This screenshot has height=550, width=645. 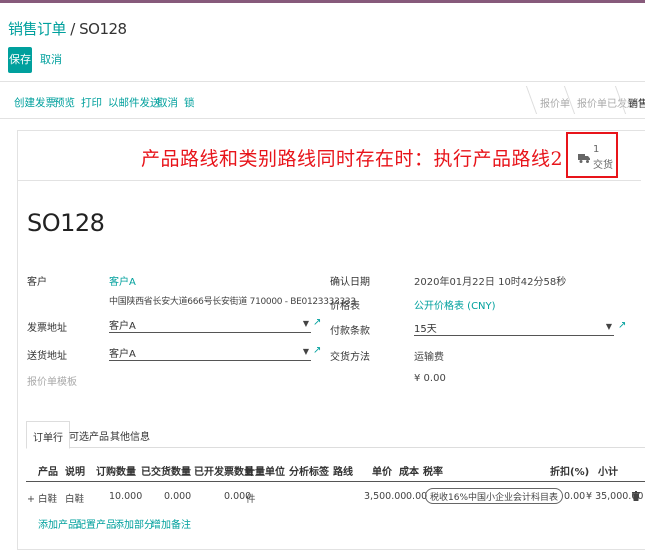 I want to click on truck-icon, so click(x=584, y=158).